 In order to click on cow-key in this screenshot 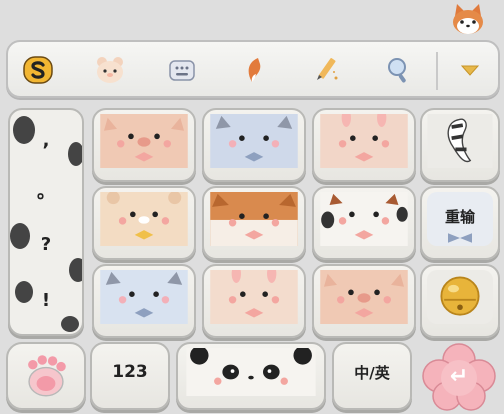, I will do `click(364, 223)`.